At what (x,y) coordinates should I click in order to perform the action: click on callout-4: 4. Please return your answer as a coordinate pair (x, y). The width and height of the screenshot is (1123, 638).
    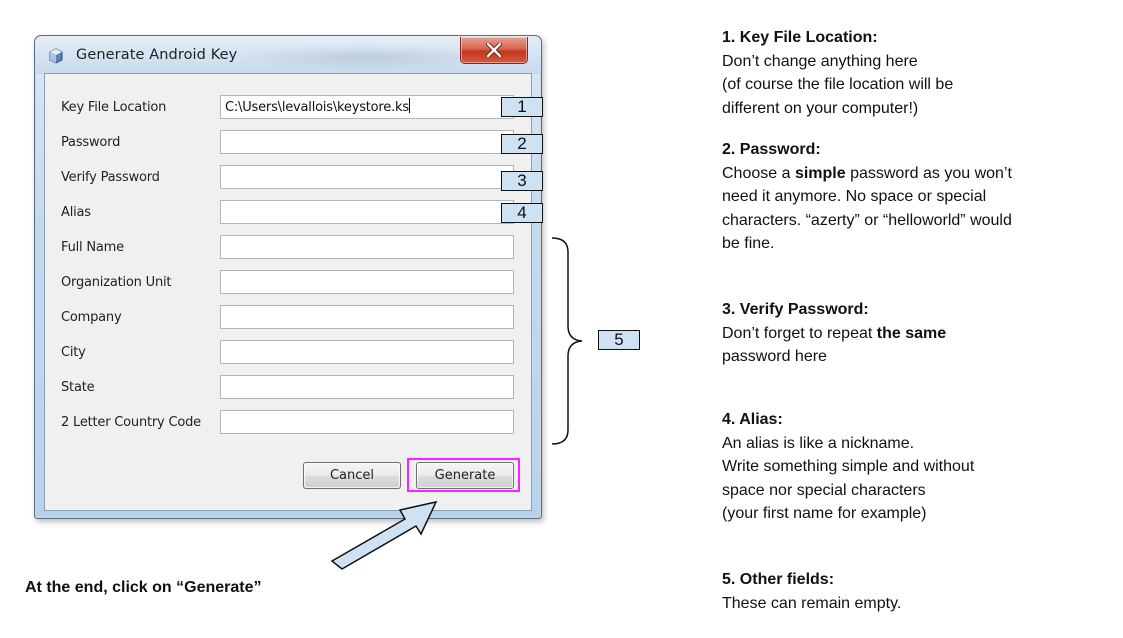
    Looking at the image, I should click on (522, 213).